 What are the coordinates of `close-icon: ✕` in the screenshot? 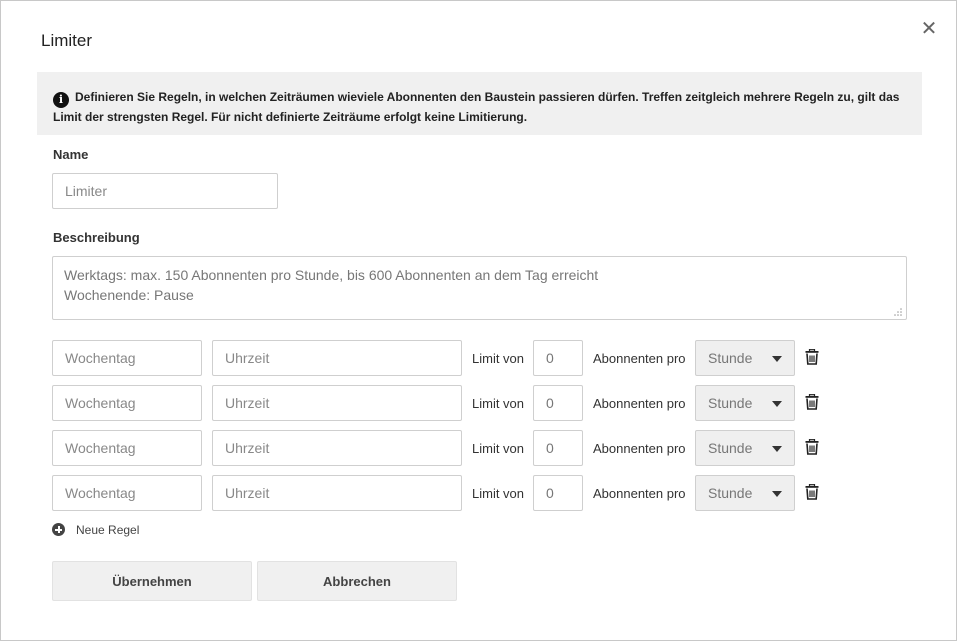 It's located at (929, 29).